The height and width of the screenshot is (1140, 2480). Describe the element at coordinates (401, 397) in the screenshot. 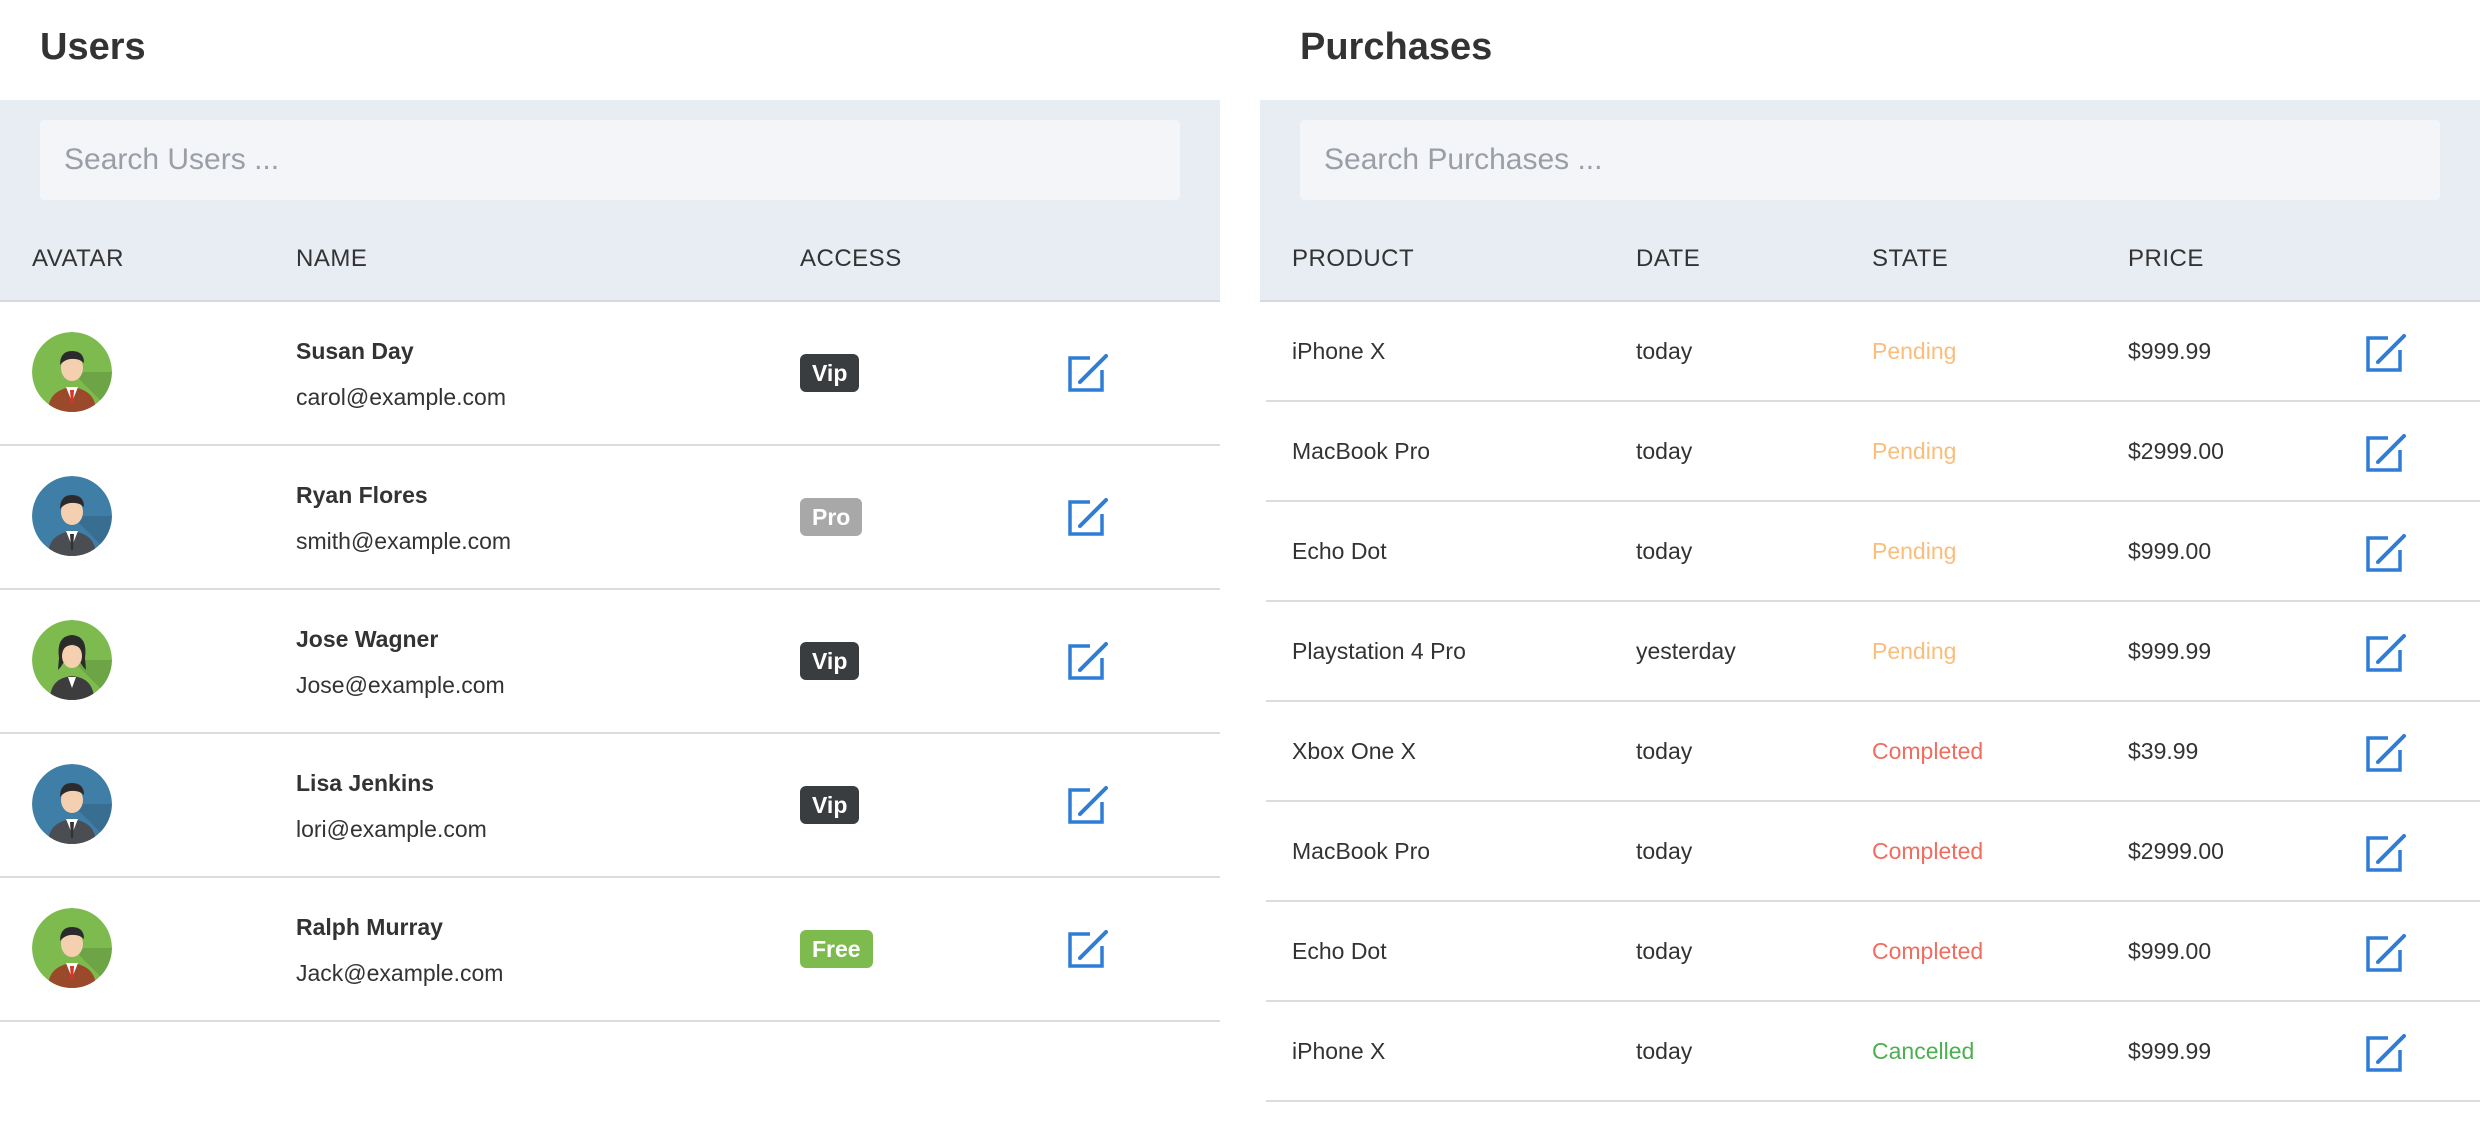

I see `user-email: carol@example.com` at that location.